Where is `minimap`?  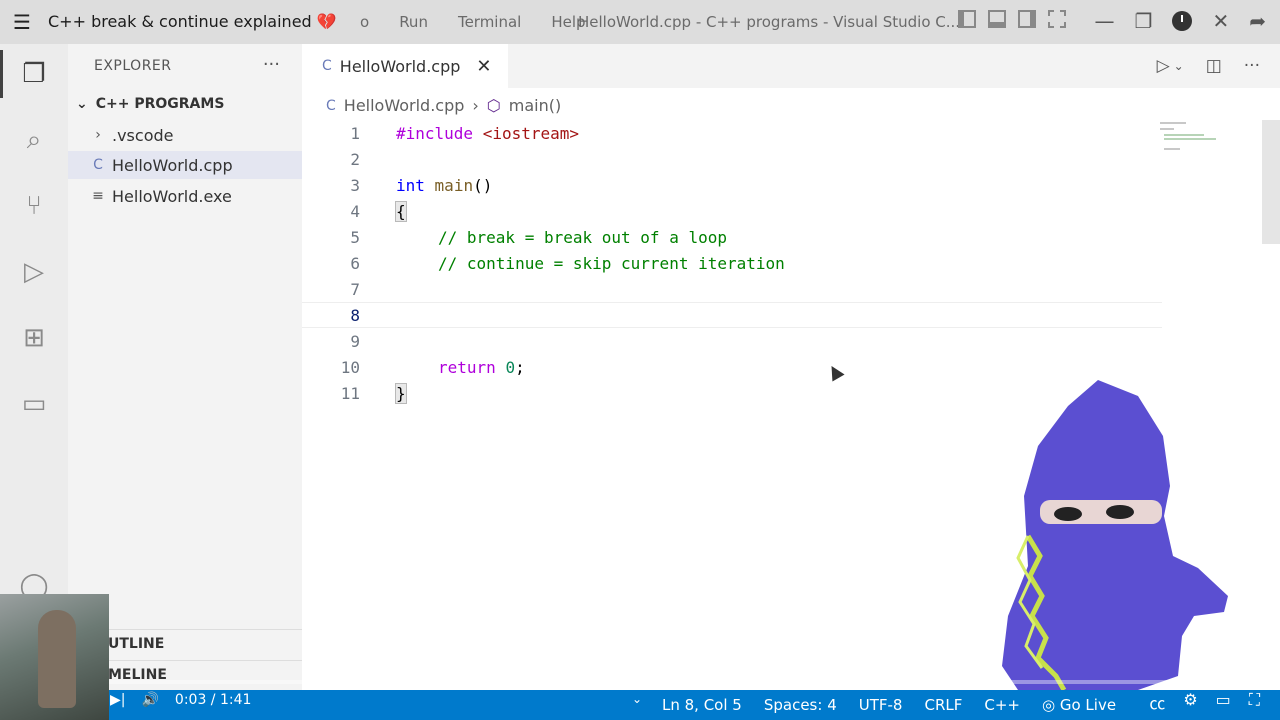
minimap is located at coordinates (1209, 140).